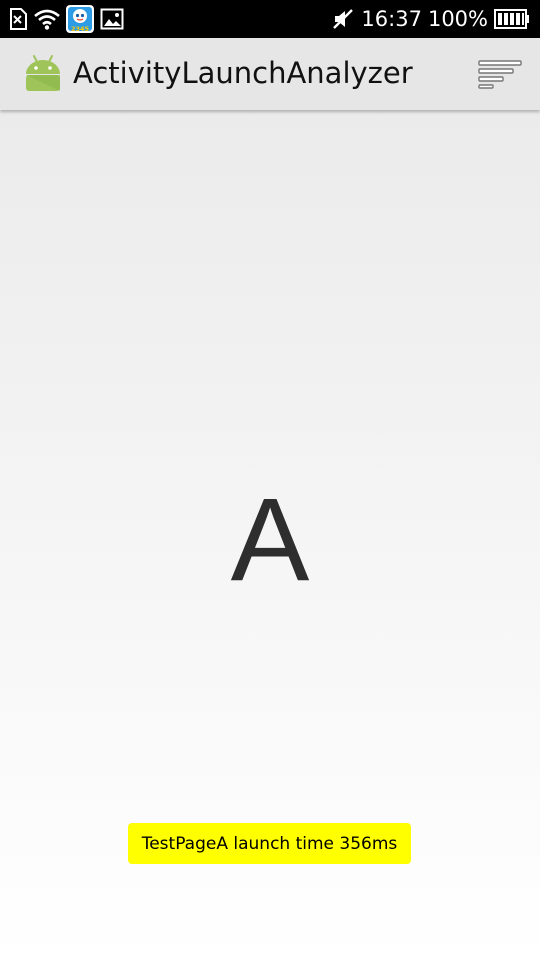 The width and height of the screenshot is (540, 960). I want to click on launch-time-toast: TestPageA launch time 356ms, so click(269, 843).